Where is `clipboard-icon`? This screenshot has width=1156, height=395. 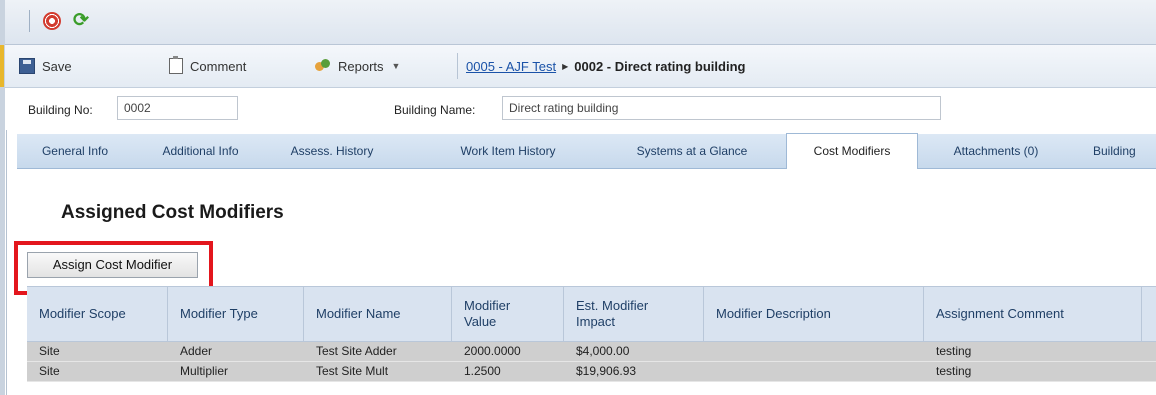 clipboard-icon is located at coordinates (176, 65).